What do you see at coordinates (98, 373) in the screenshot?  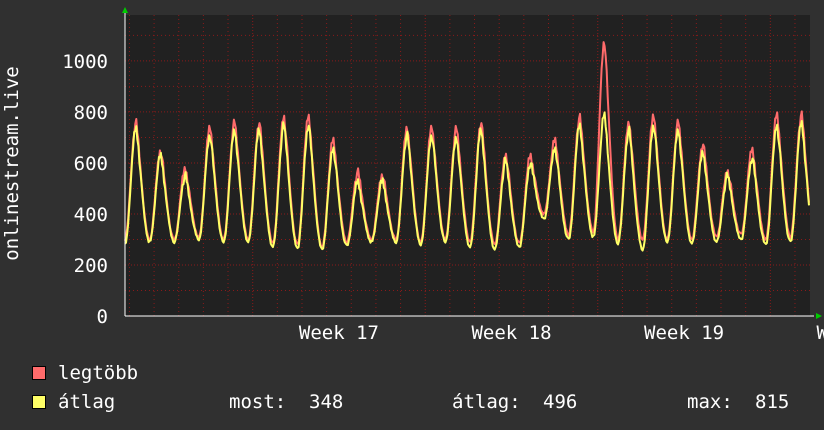 I see `legend-label-legtobb: legtöbb` at bounding box center [98, 373].